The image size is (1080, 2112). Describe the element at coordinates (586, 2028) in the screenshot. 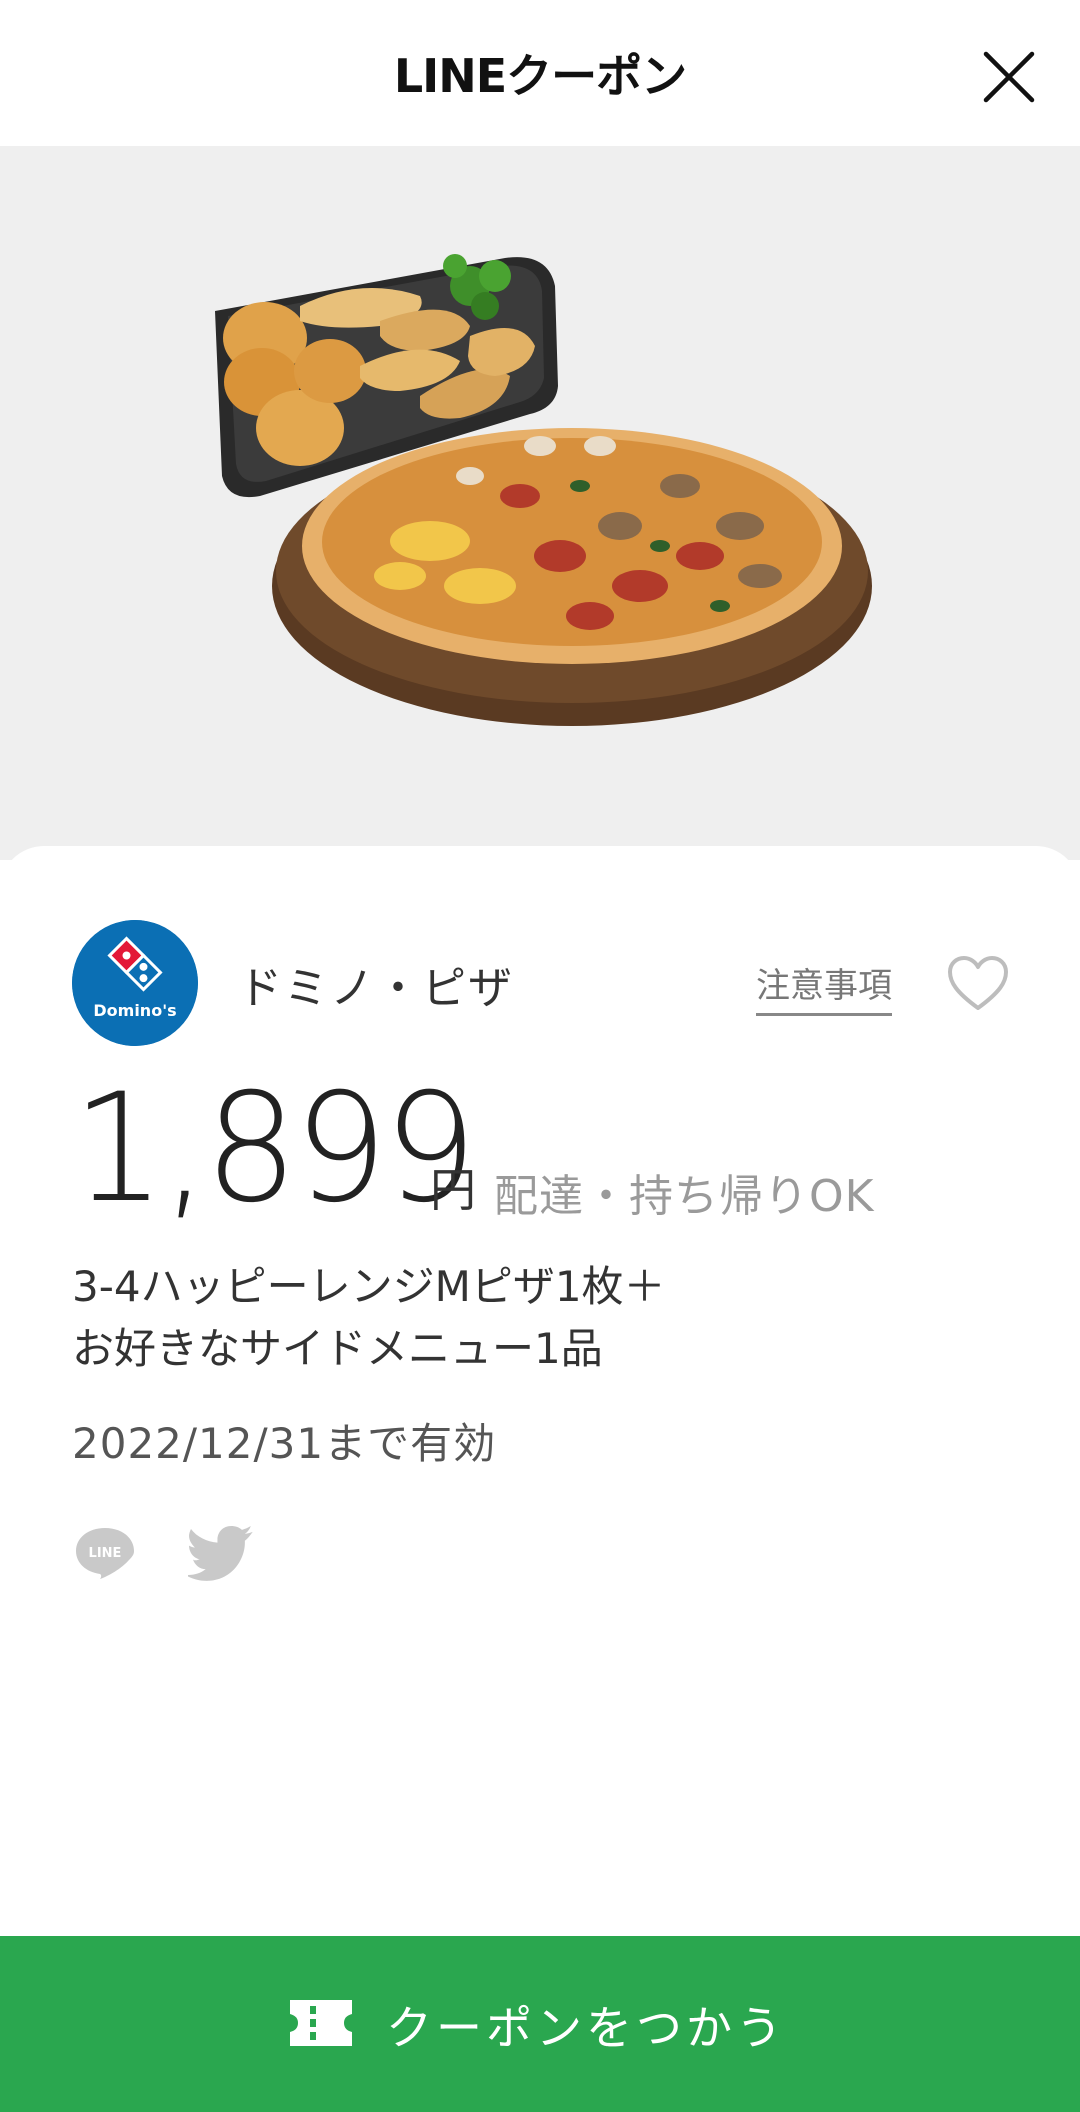

I see `use-coupon-label: クーポンをつかう` at that location.